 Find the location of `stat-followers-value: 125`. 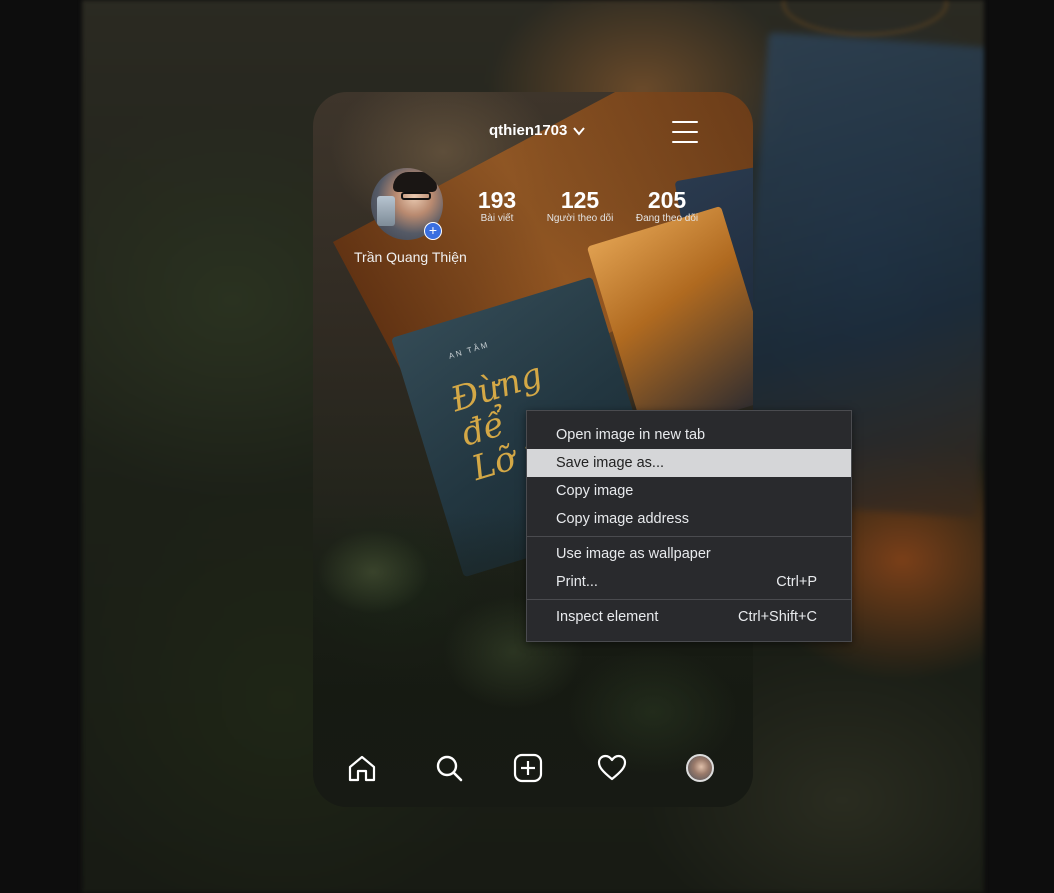

stat-followers-value: 125 is located at coordinates (580, 200).